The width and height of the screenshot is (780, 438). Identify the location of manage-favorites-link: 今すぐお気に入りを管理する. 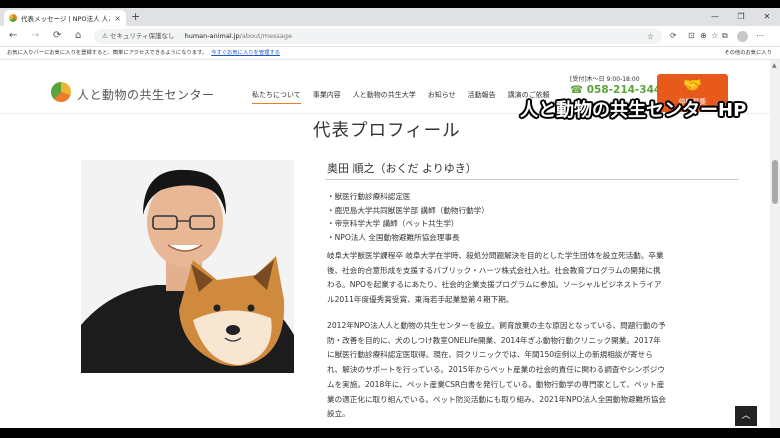
(245, 53).